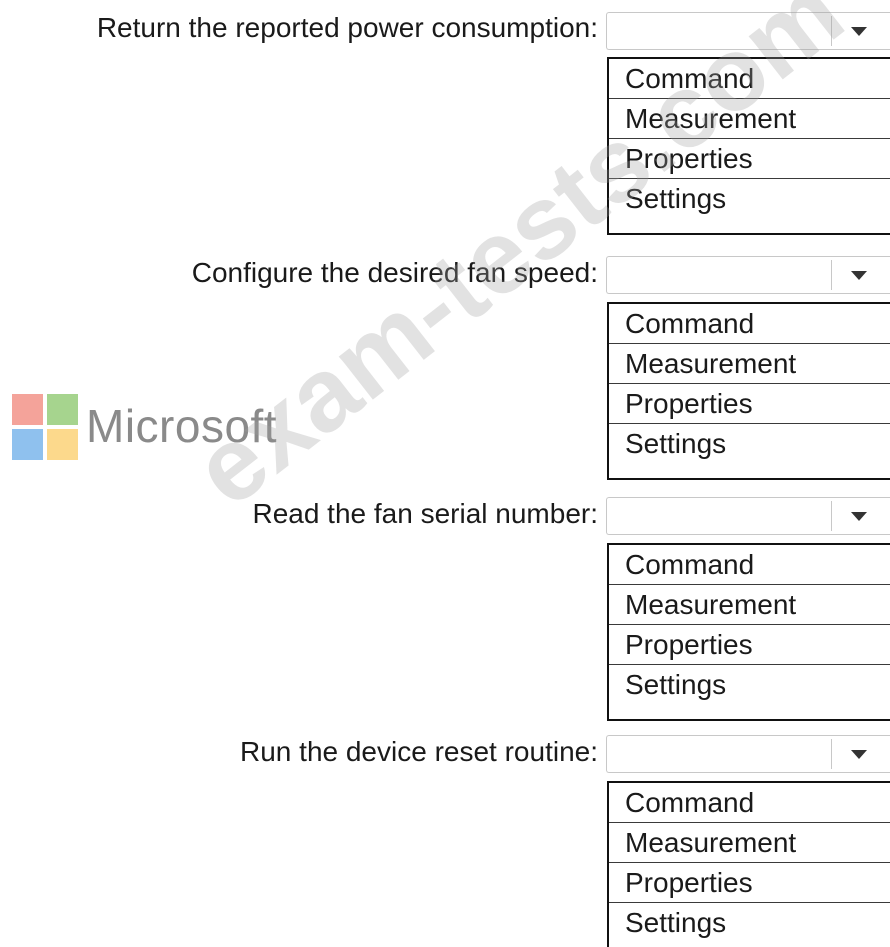 This screenshot has height=947, width=890. Describe the element at coordinates (748, 754) in the screenshot. I see `dropdown-reset-routine` at that location.